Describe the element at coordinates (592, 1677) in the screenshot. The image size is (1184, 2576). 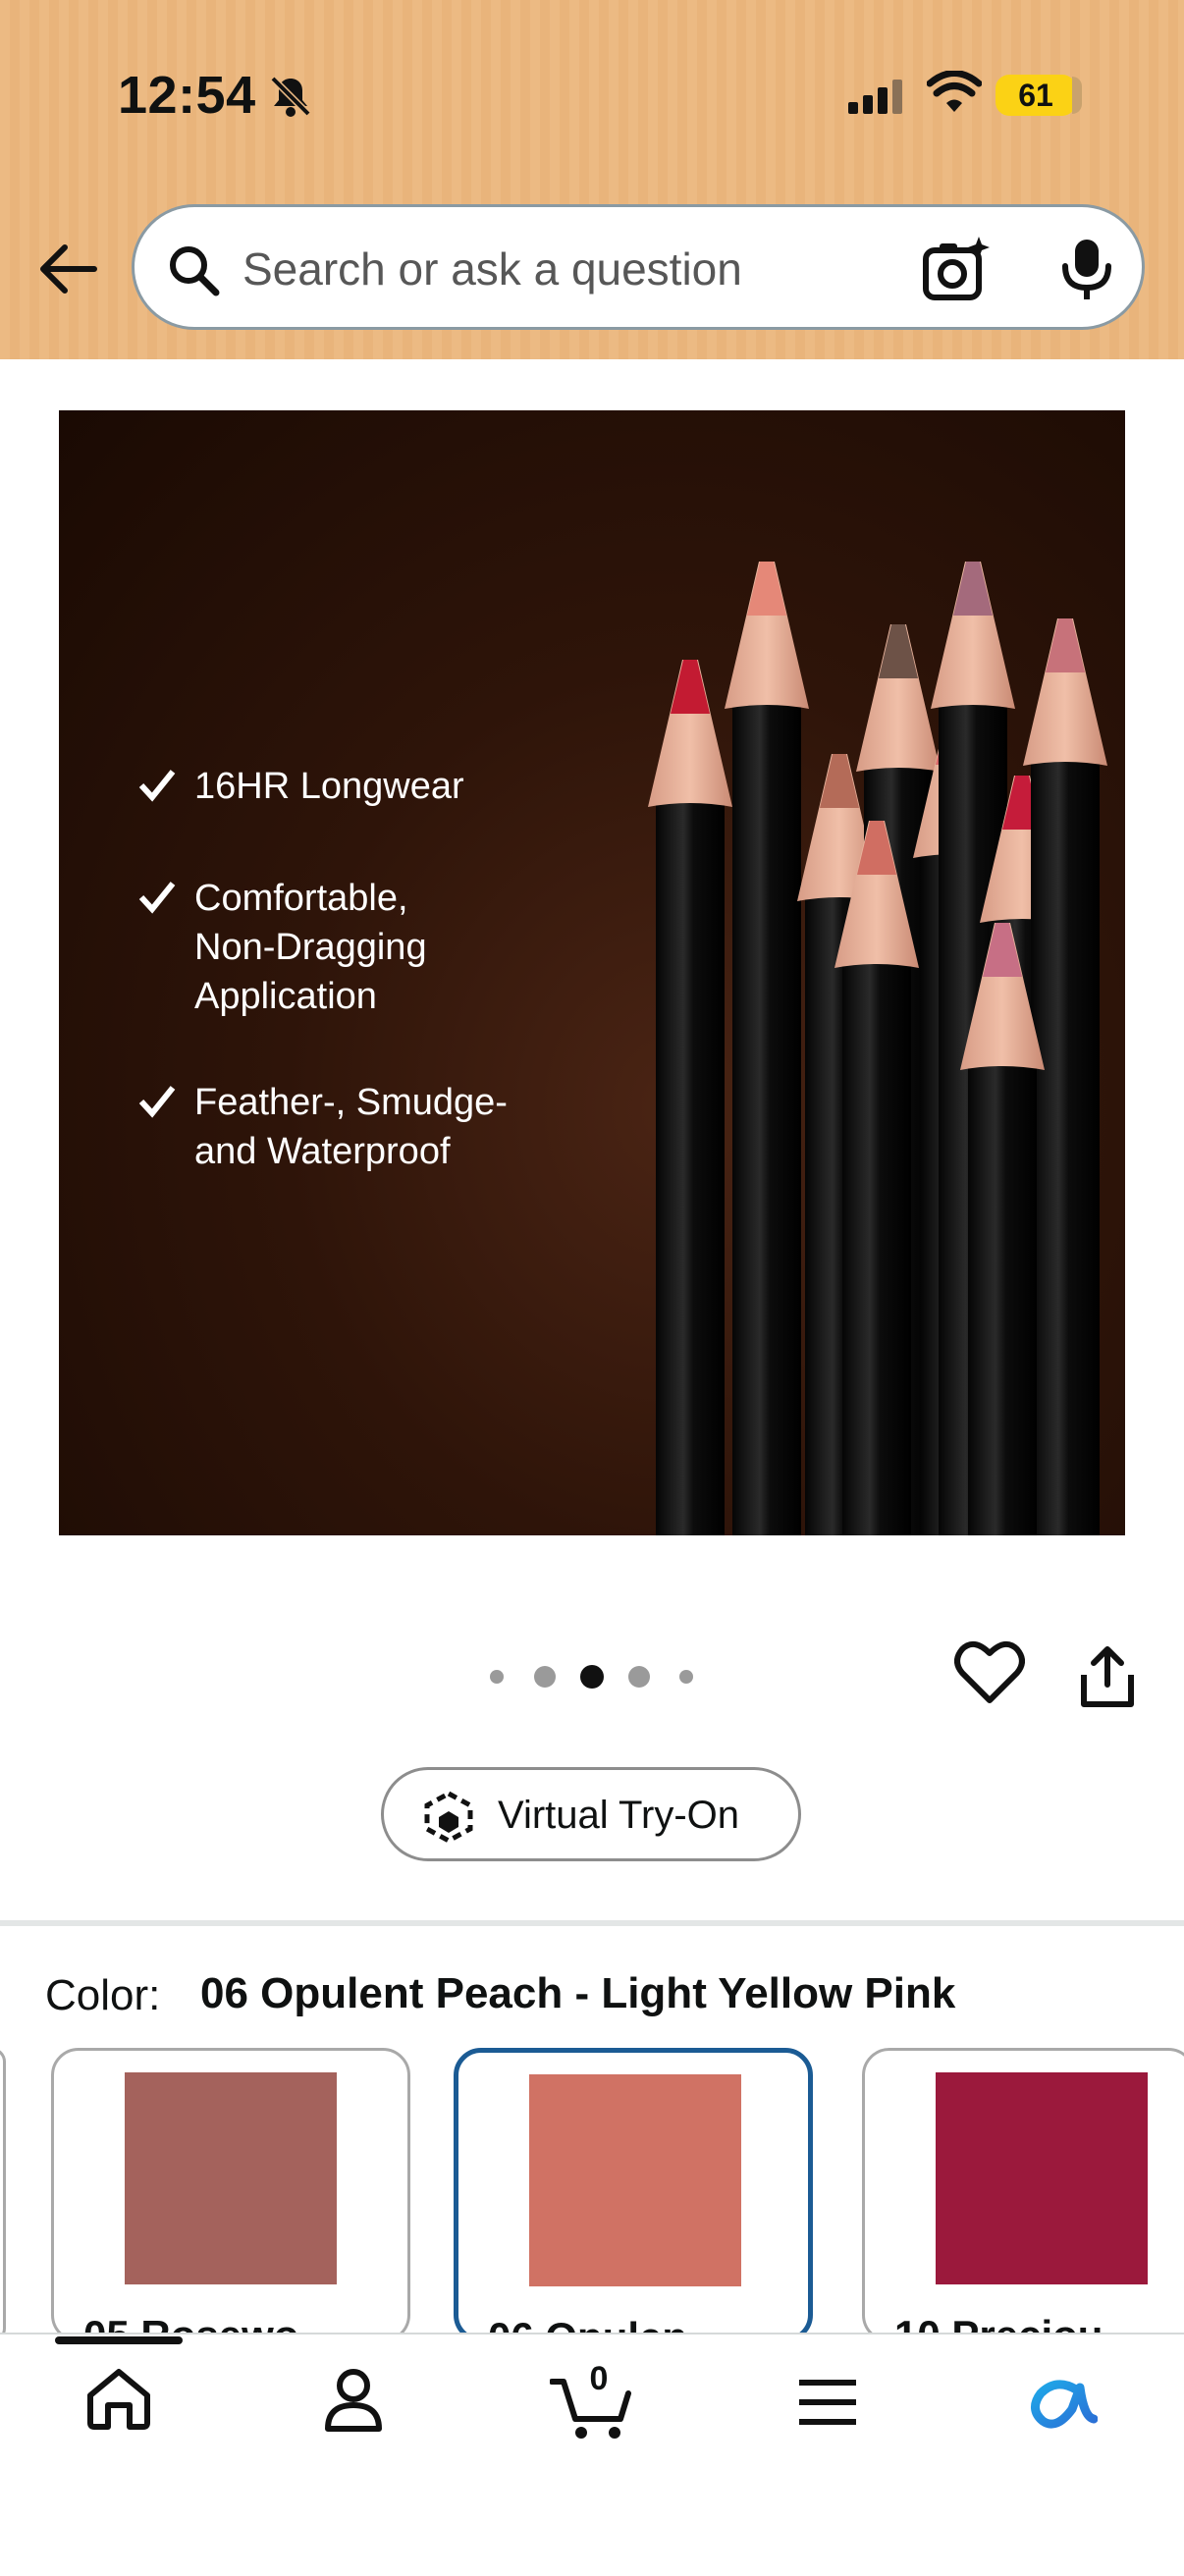
I see `carousel-dot-active` at that location.